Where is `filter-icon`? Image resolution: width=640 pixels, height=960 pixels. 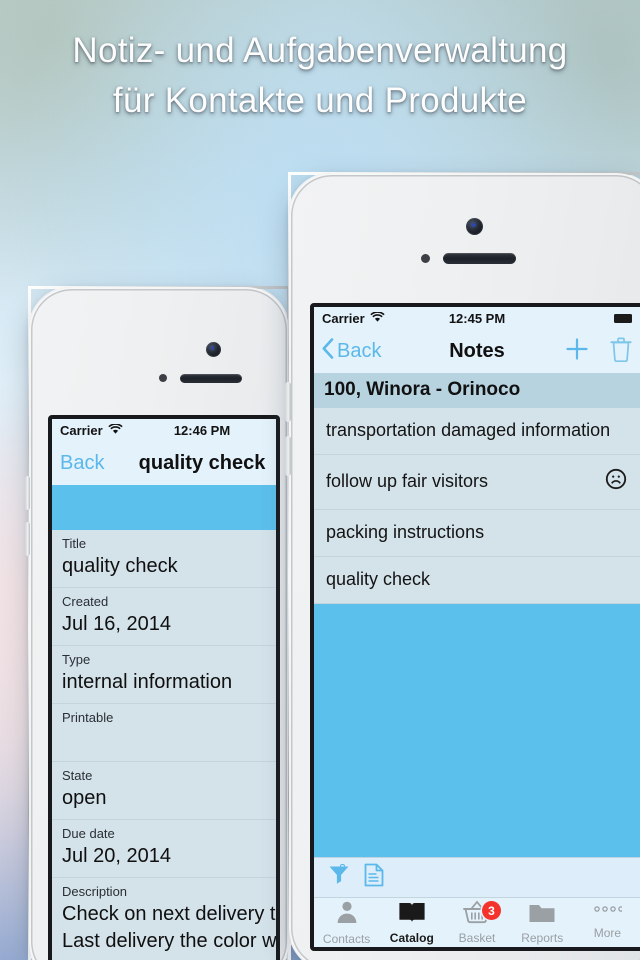
filter-icon is located at coordinates (339, 877).